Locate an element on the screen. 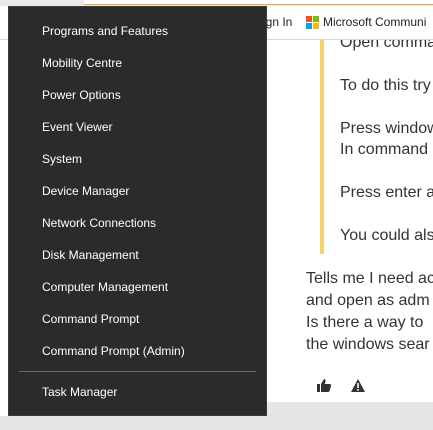  menu-item-network-connections: Network Connections is located at coordinates (99, 223).